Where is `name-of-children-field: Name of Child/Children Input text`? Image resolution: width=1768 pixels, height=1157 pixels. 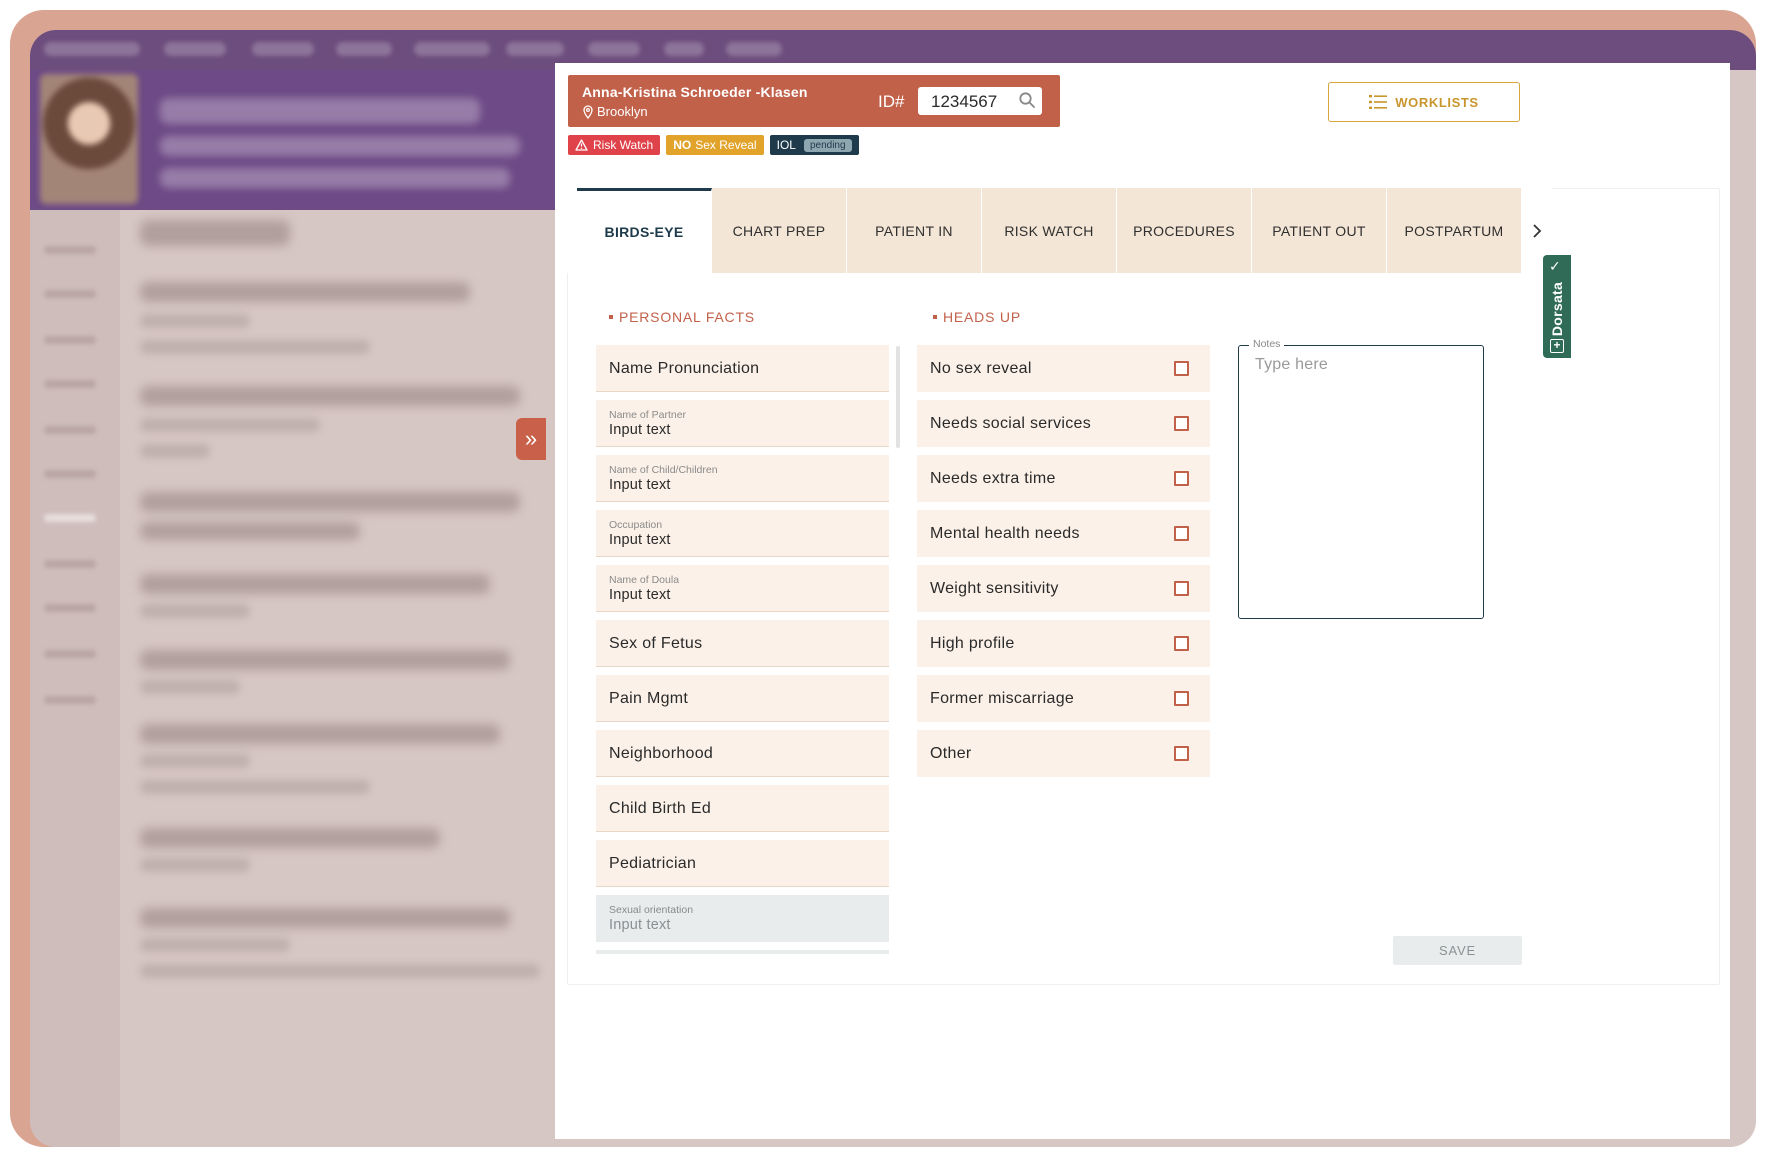
name-of-children-field: Name of Child/Children Input text is located at coordinates (742, 478).